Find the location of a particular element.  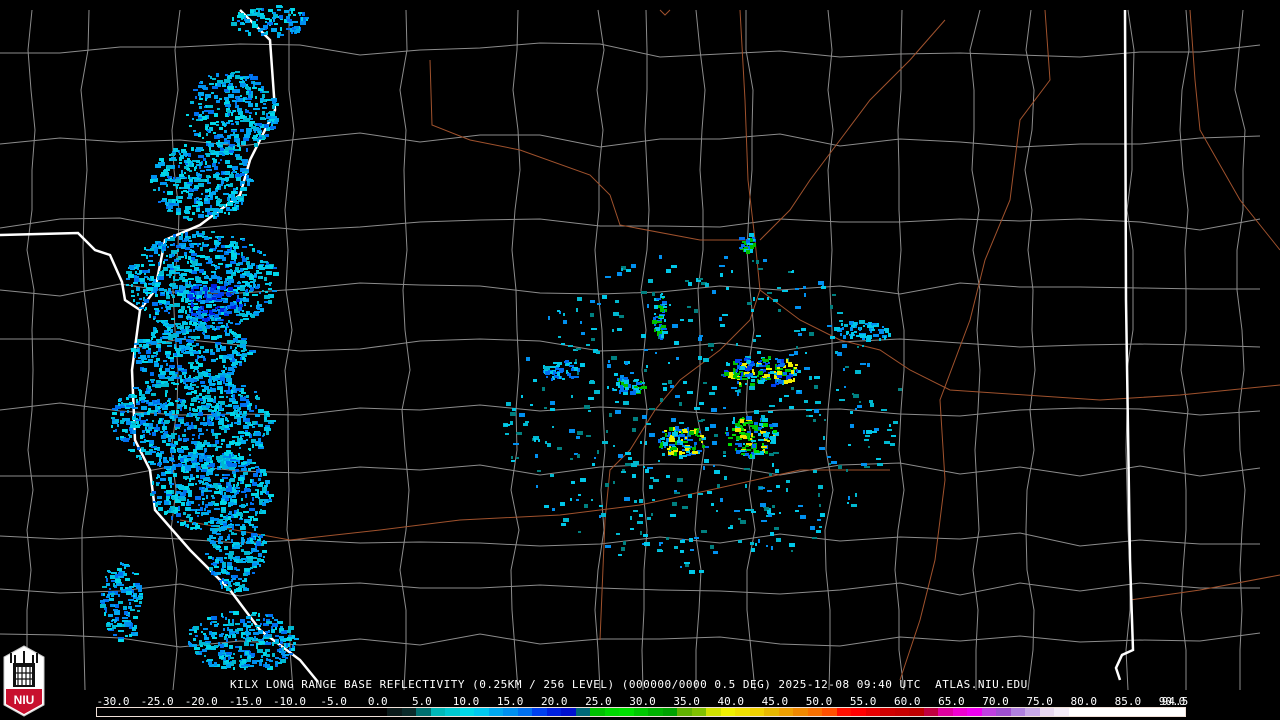

highway-line is located at coordinates (680, 325).